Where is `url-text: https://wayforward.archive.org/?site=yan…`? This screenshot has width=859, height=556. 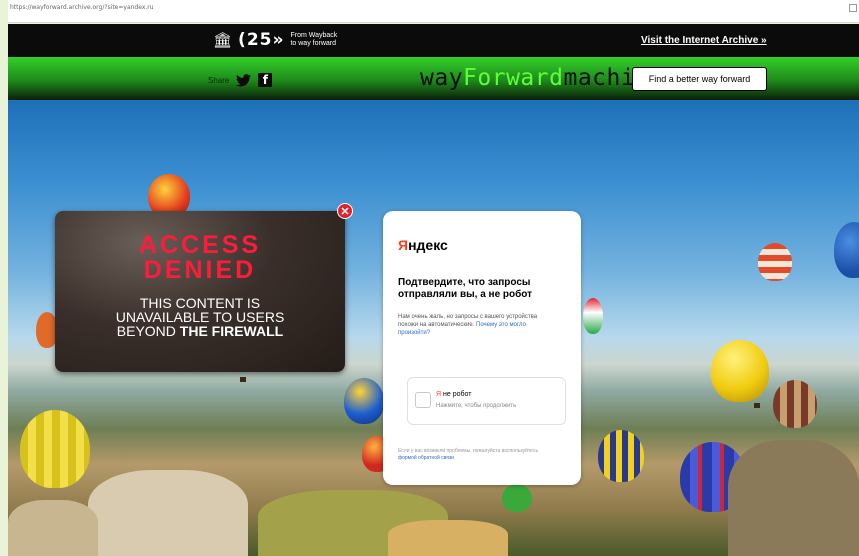
url-text: https://wayforward.archive.org/?site=yan… is located at coordinates (82, 7).